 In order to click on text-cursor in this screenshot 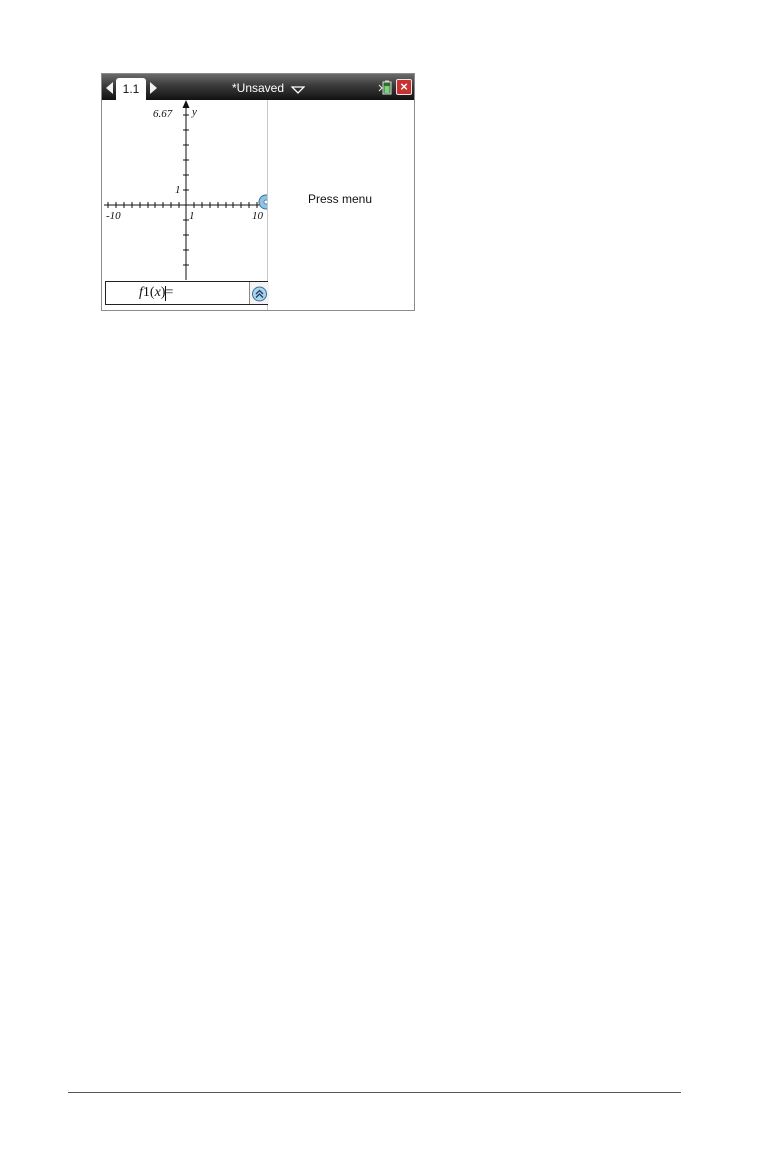, I will do `click(165, 293)`.